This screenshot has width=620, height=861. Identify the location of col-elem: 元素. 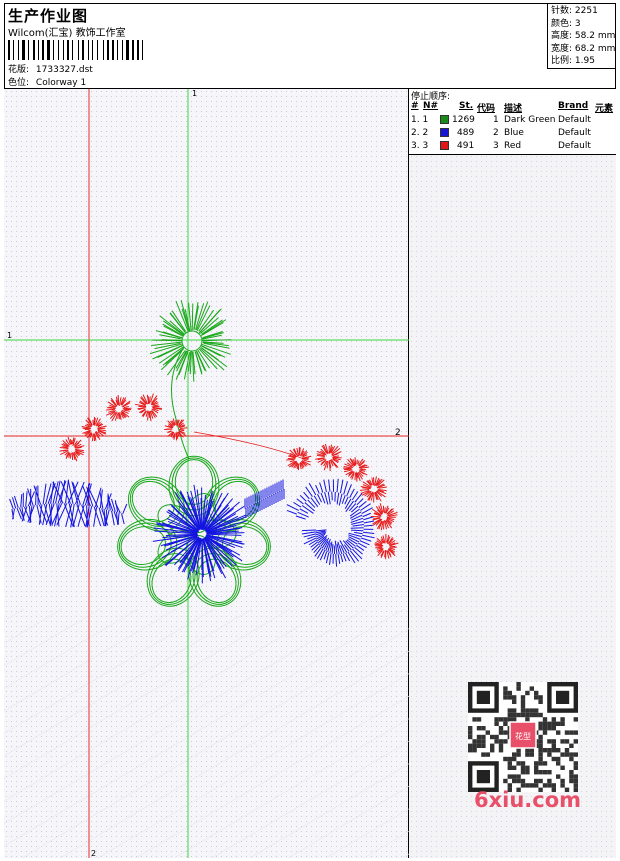
(604, 109).